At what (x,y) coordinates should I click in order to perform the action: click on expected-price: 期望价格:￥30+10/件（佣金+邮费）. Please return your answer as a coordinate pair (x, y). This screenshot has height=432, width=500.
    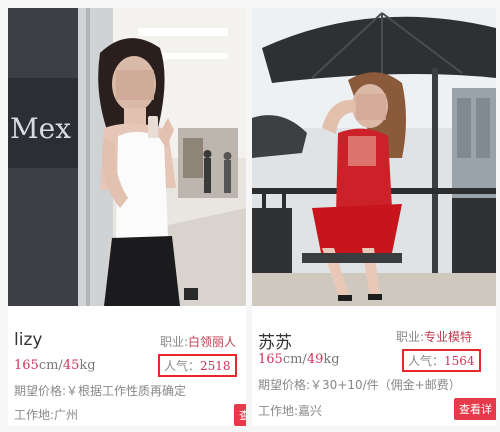
    Looking at the image, I should click on (359, 385).